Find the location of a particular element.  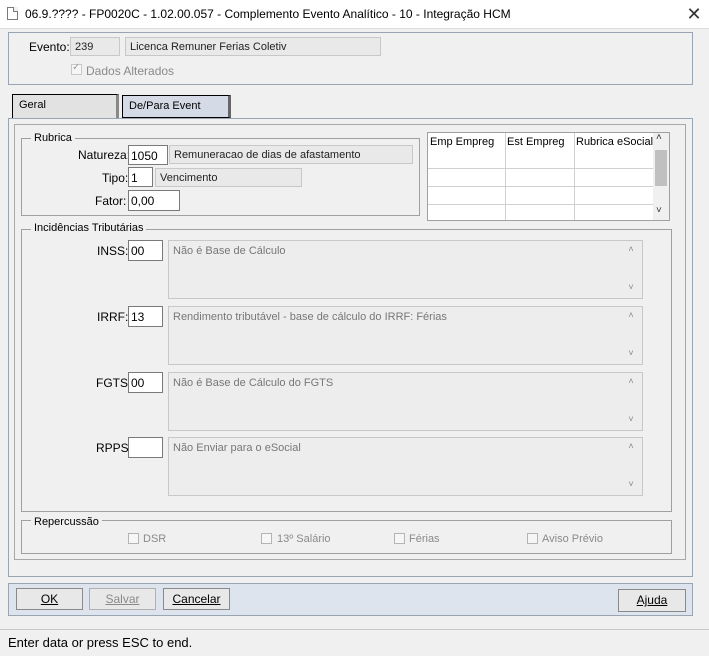

evento-code-field: 239 is located at coordinates (95, 46).